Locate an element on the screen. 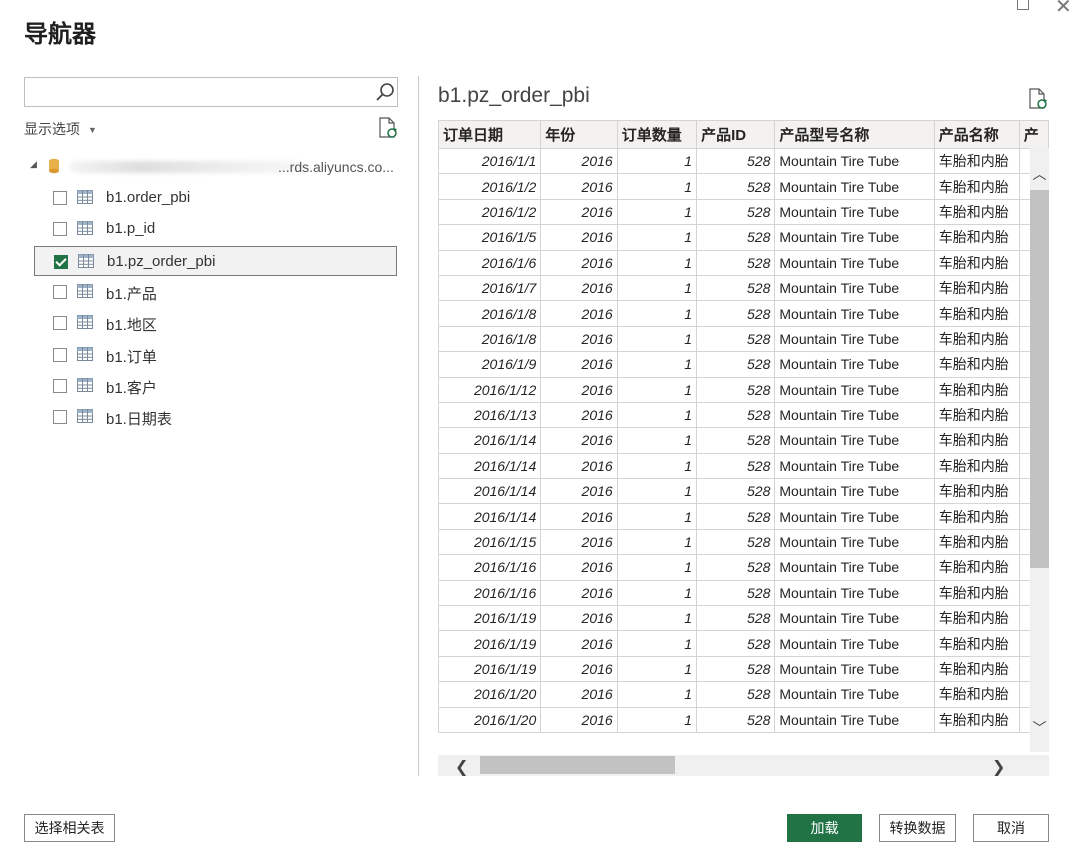 This screenshot has height=849, width=1077. column-header: 产品型号名称 is located at coordinates (854, 134).